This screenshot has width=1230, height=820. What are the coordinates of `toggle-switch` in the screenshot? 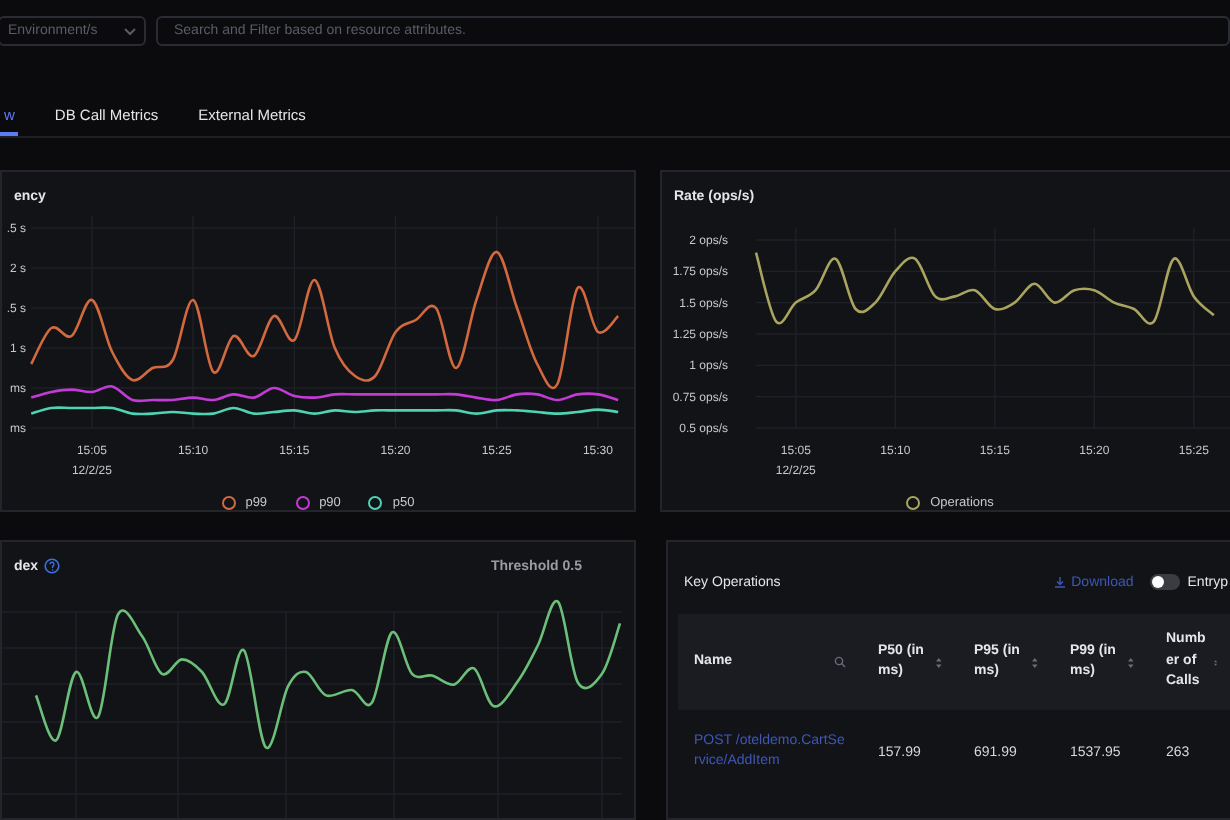 It's located at (1164, 582).